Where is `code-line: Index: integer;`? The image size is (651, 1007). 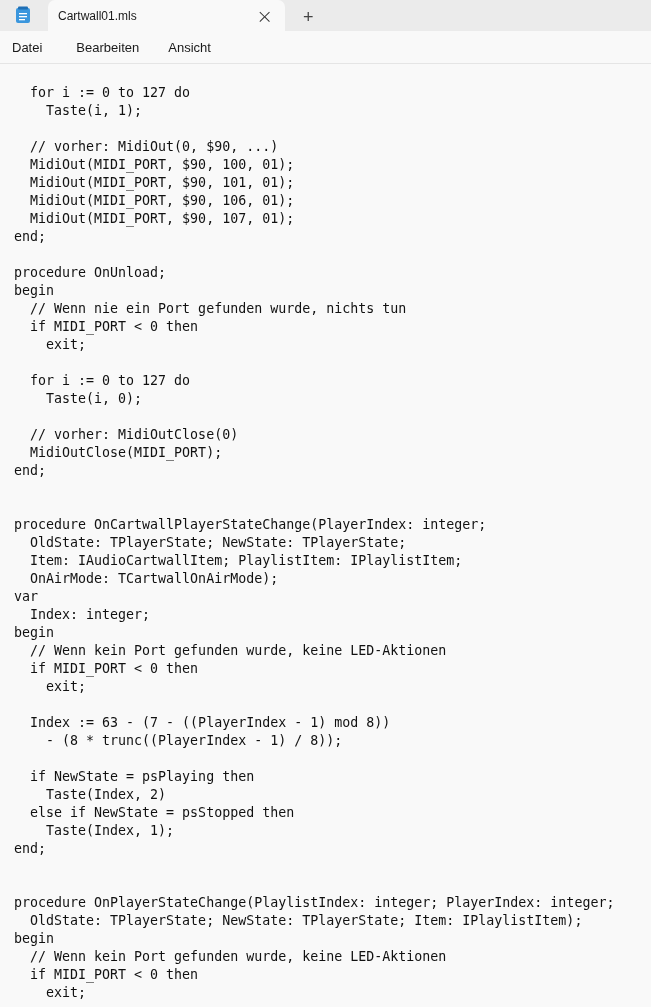
code-line: Index: integer; is located at coordinates (90, 615).